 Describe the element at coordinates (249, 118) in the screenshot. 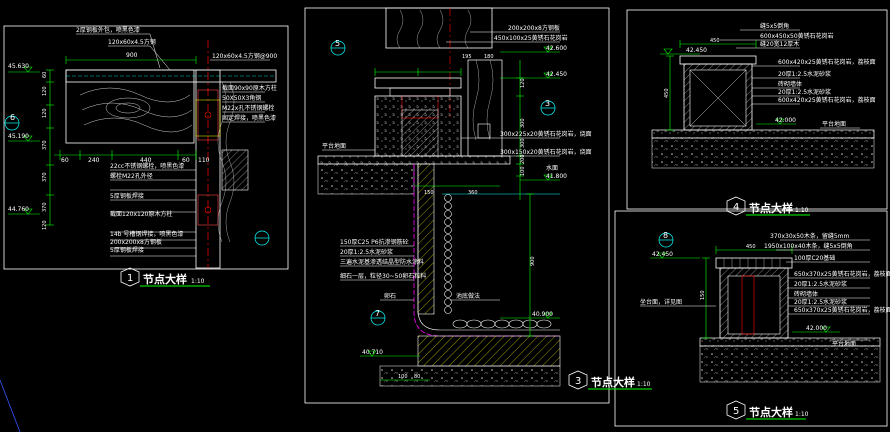

I see `d1-note-7: 固定焊接，喷黑色漆` at that location.